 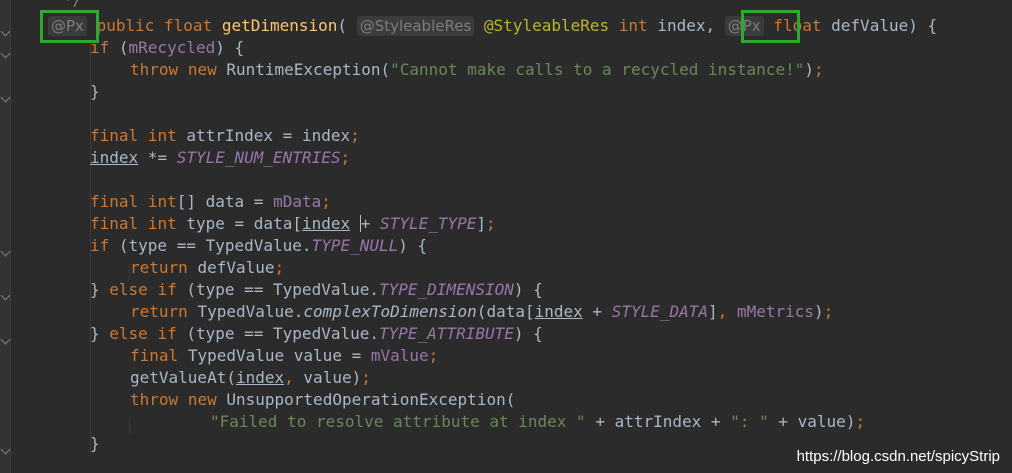 I want to click on constant: STYLE_DATA, so click(x=660, y=311).